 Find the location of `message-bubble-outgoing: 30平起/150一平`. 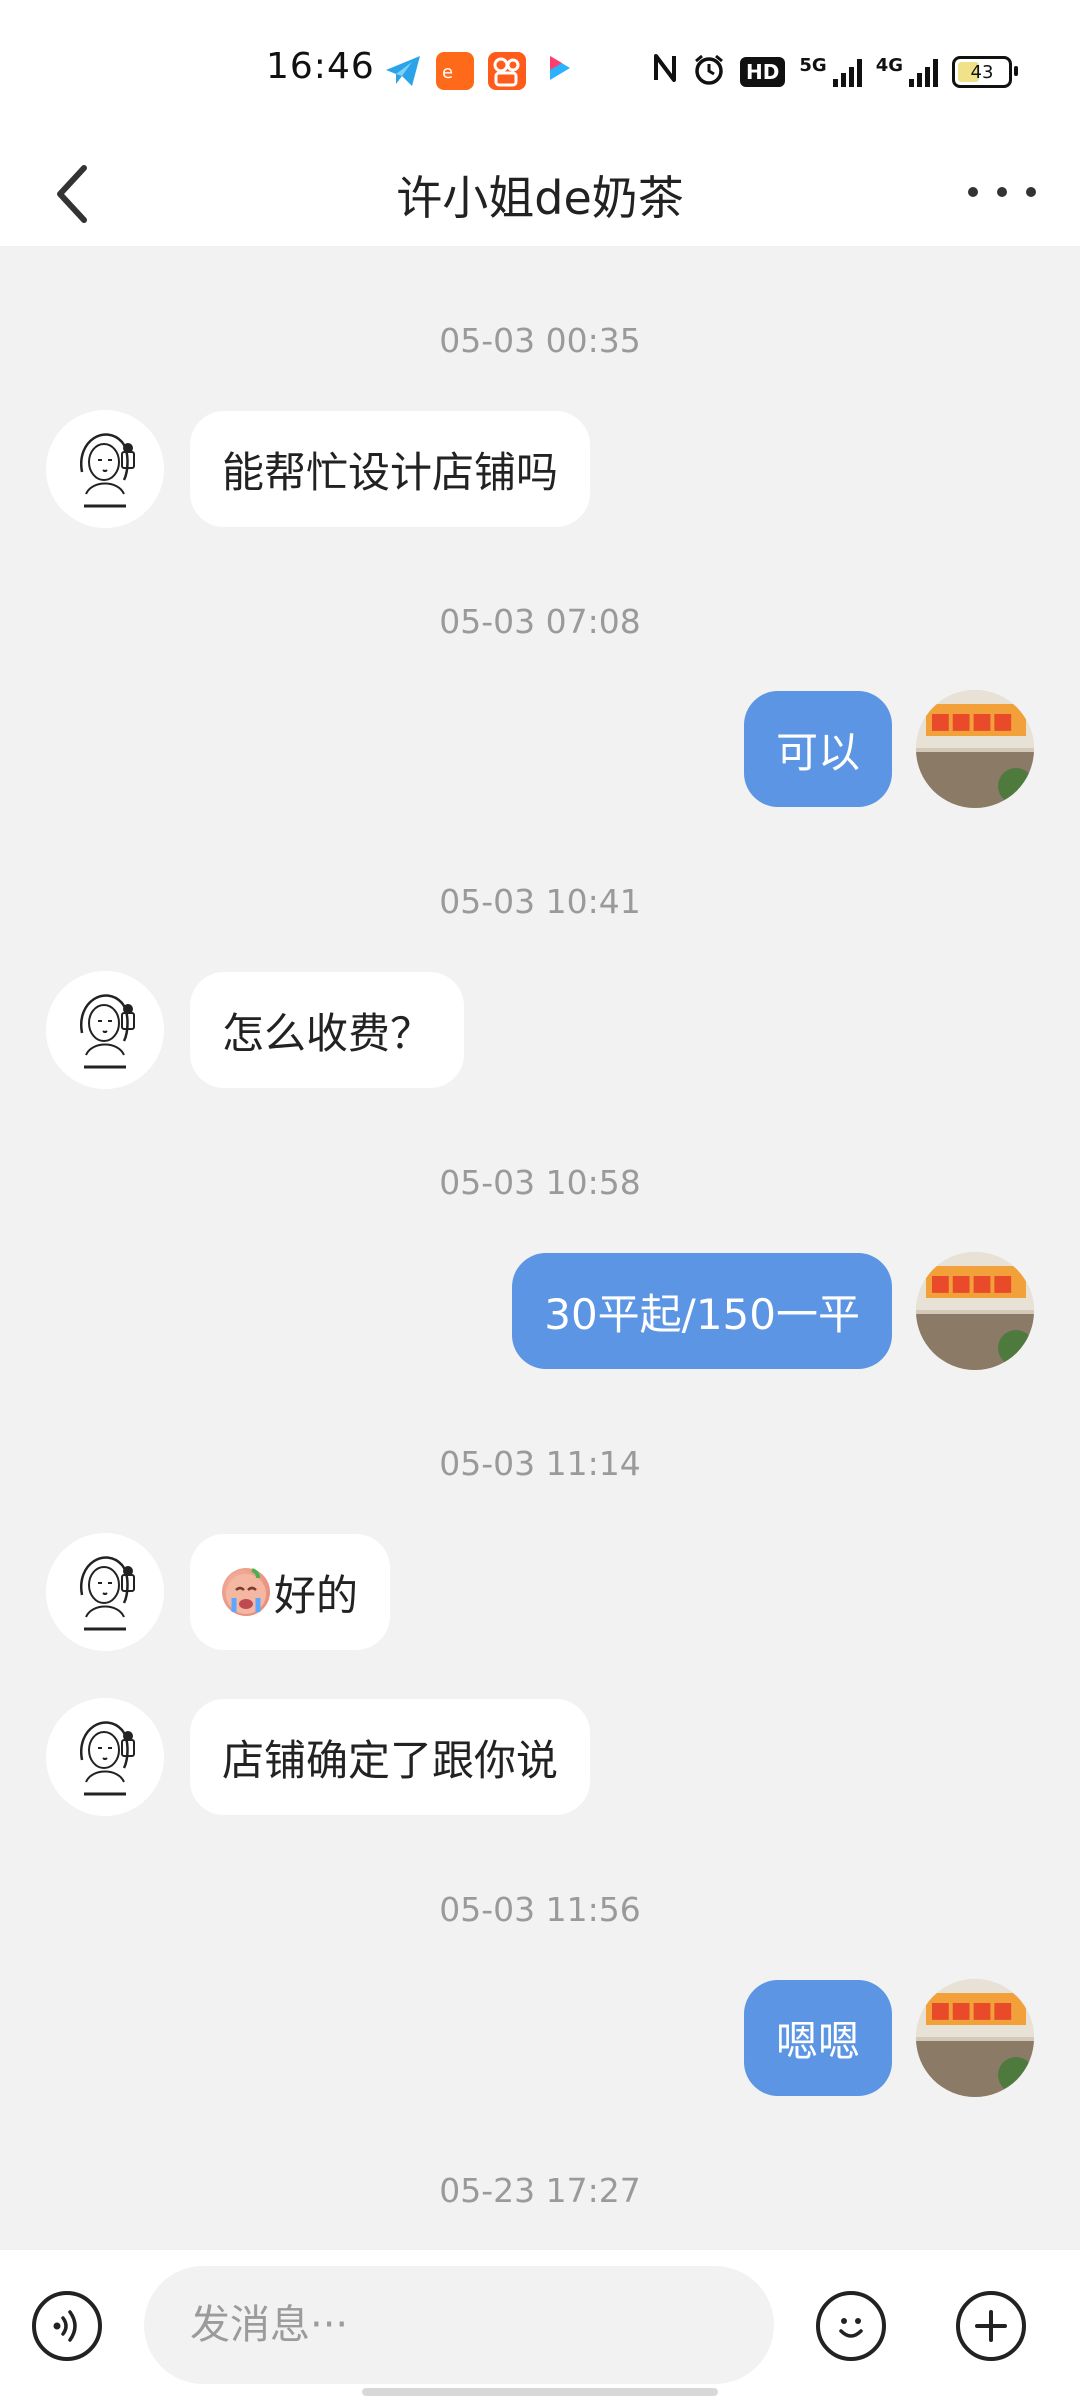

message-bubble-outgoing: 30平起/150一平 is located at coordinates (702, 1311).